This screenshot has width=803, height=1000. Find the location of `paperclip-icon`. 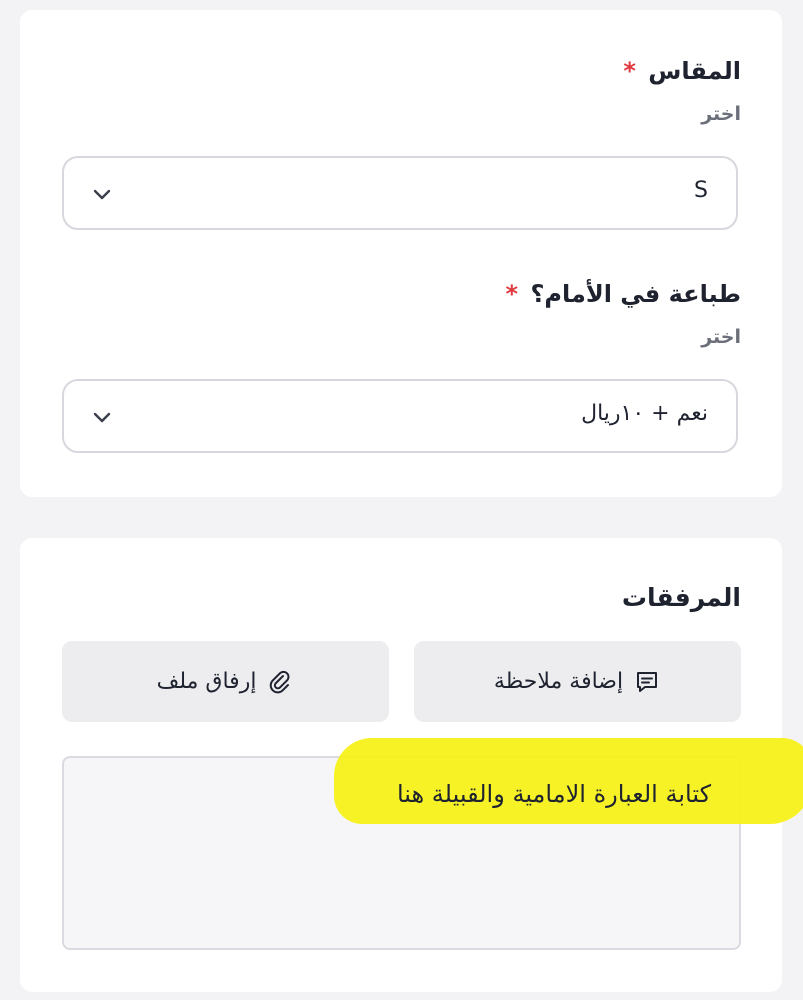

paperclip-icon is located at coordinates (280, 681).